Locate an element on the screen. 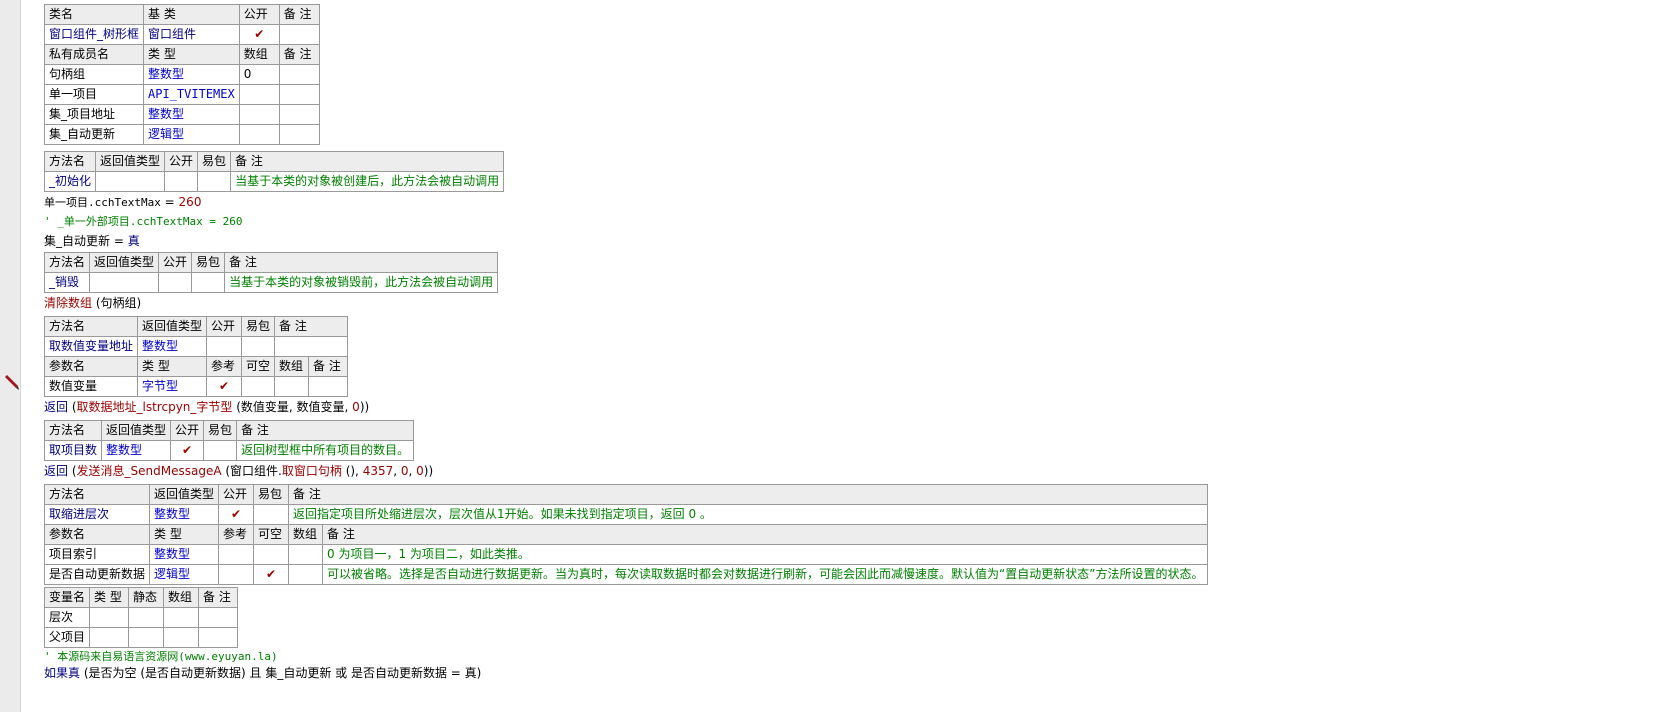 The height and width of the screenshot is (712, 1670). method-name: 取缩进层次 is located at coordinates (97, 514).